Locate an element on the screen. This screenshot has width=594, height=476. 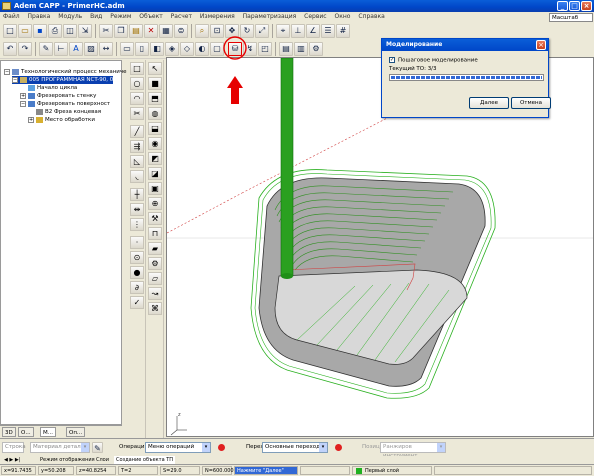
layer-icon: ☰ is located at coordinates (328, 31).